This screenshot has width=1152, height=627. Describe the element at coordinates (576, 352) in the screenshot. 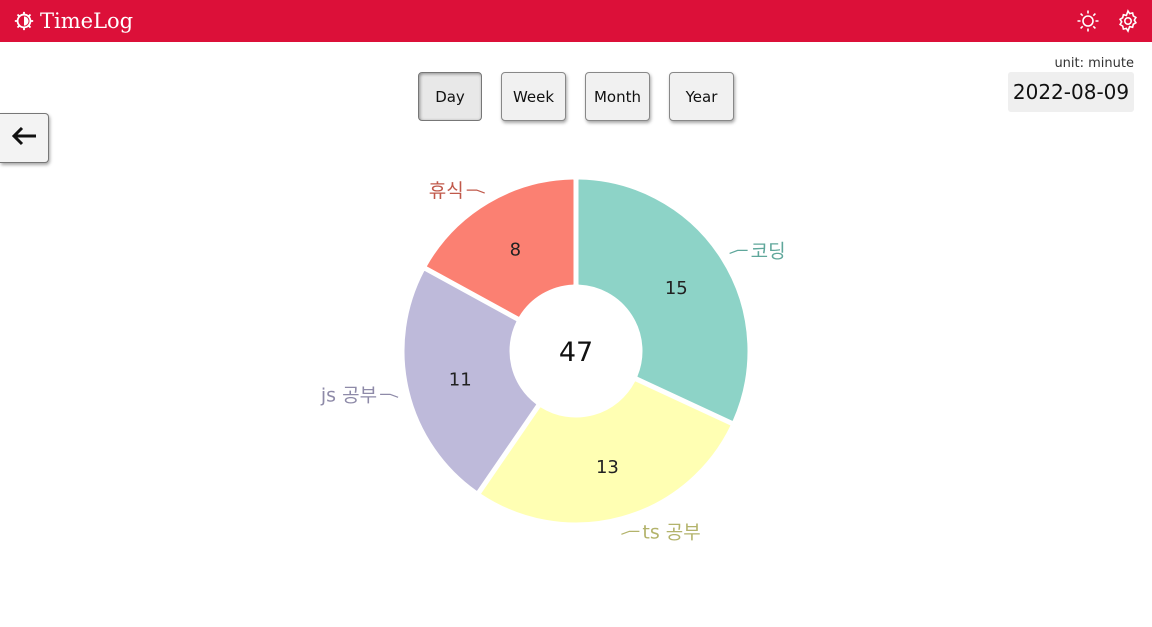

I see `donut-total-label: 47` at that location.